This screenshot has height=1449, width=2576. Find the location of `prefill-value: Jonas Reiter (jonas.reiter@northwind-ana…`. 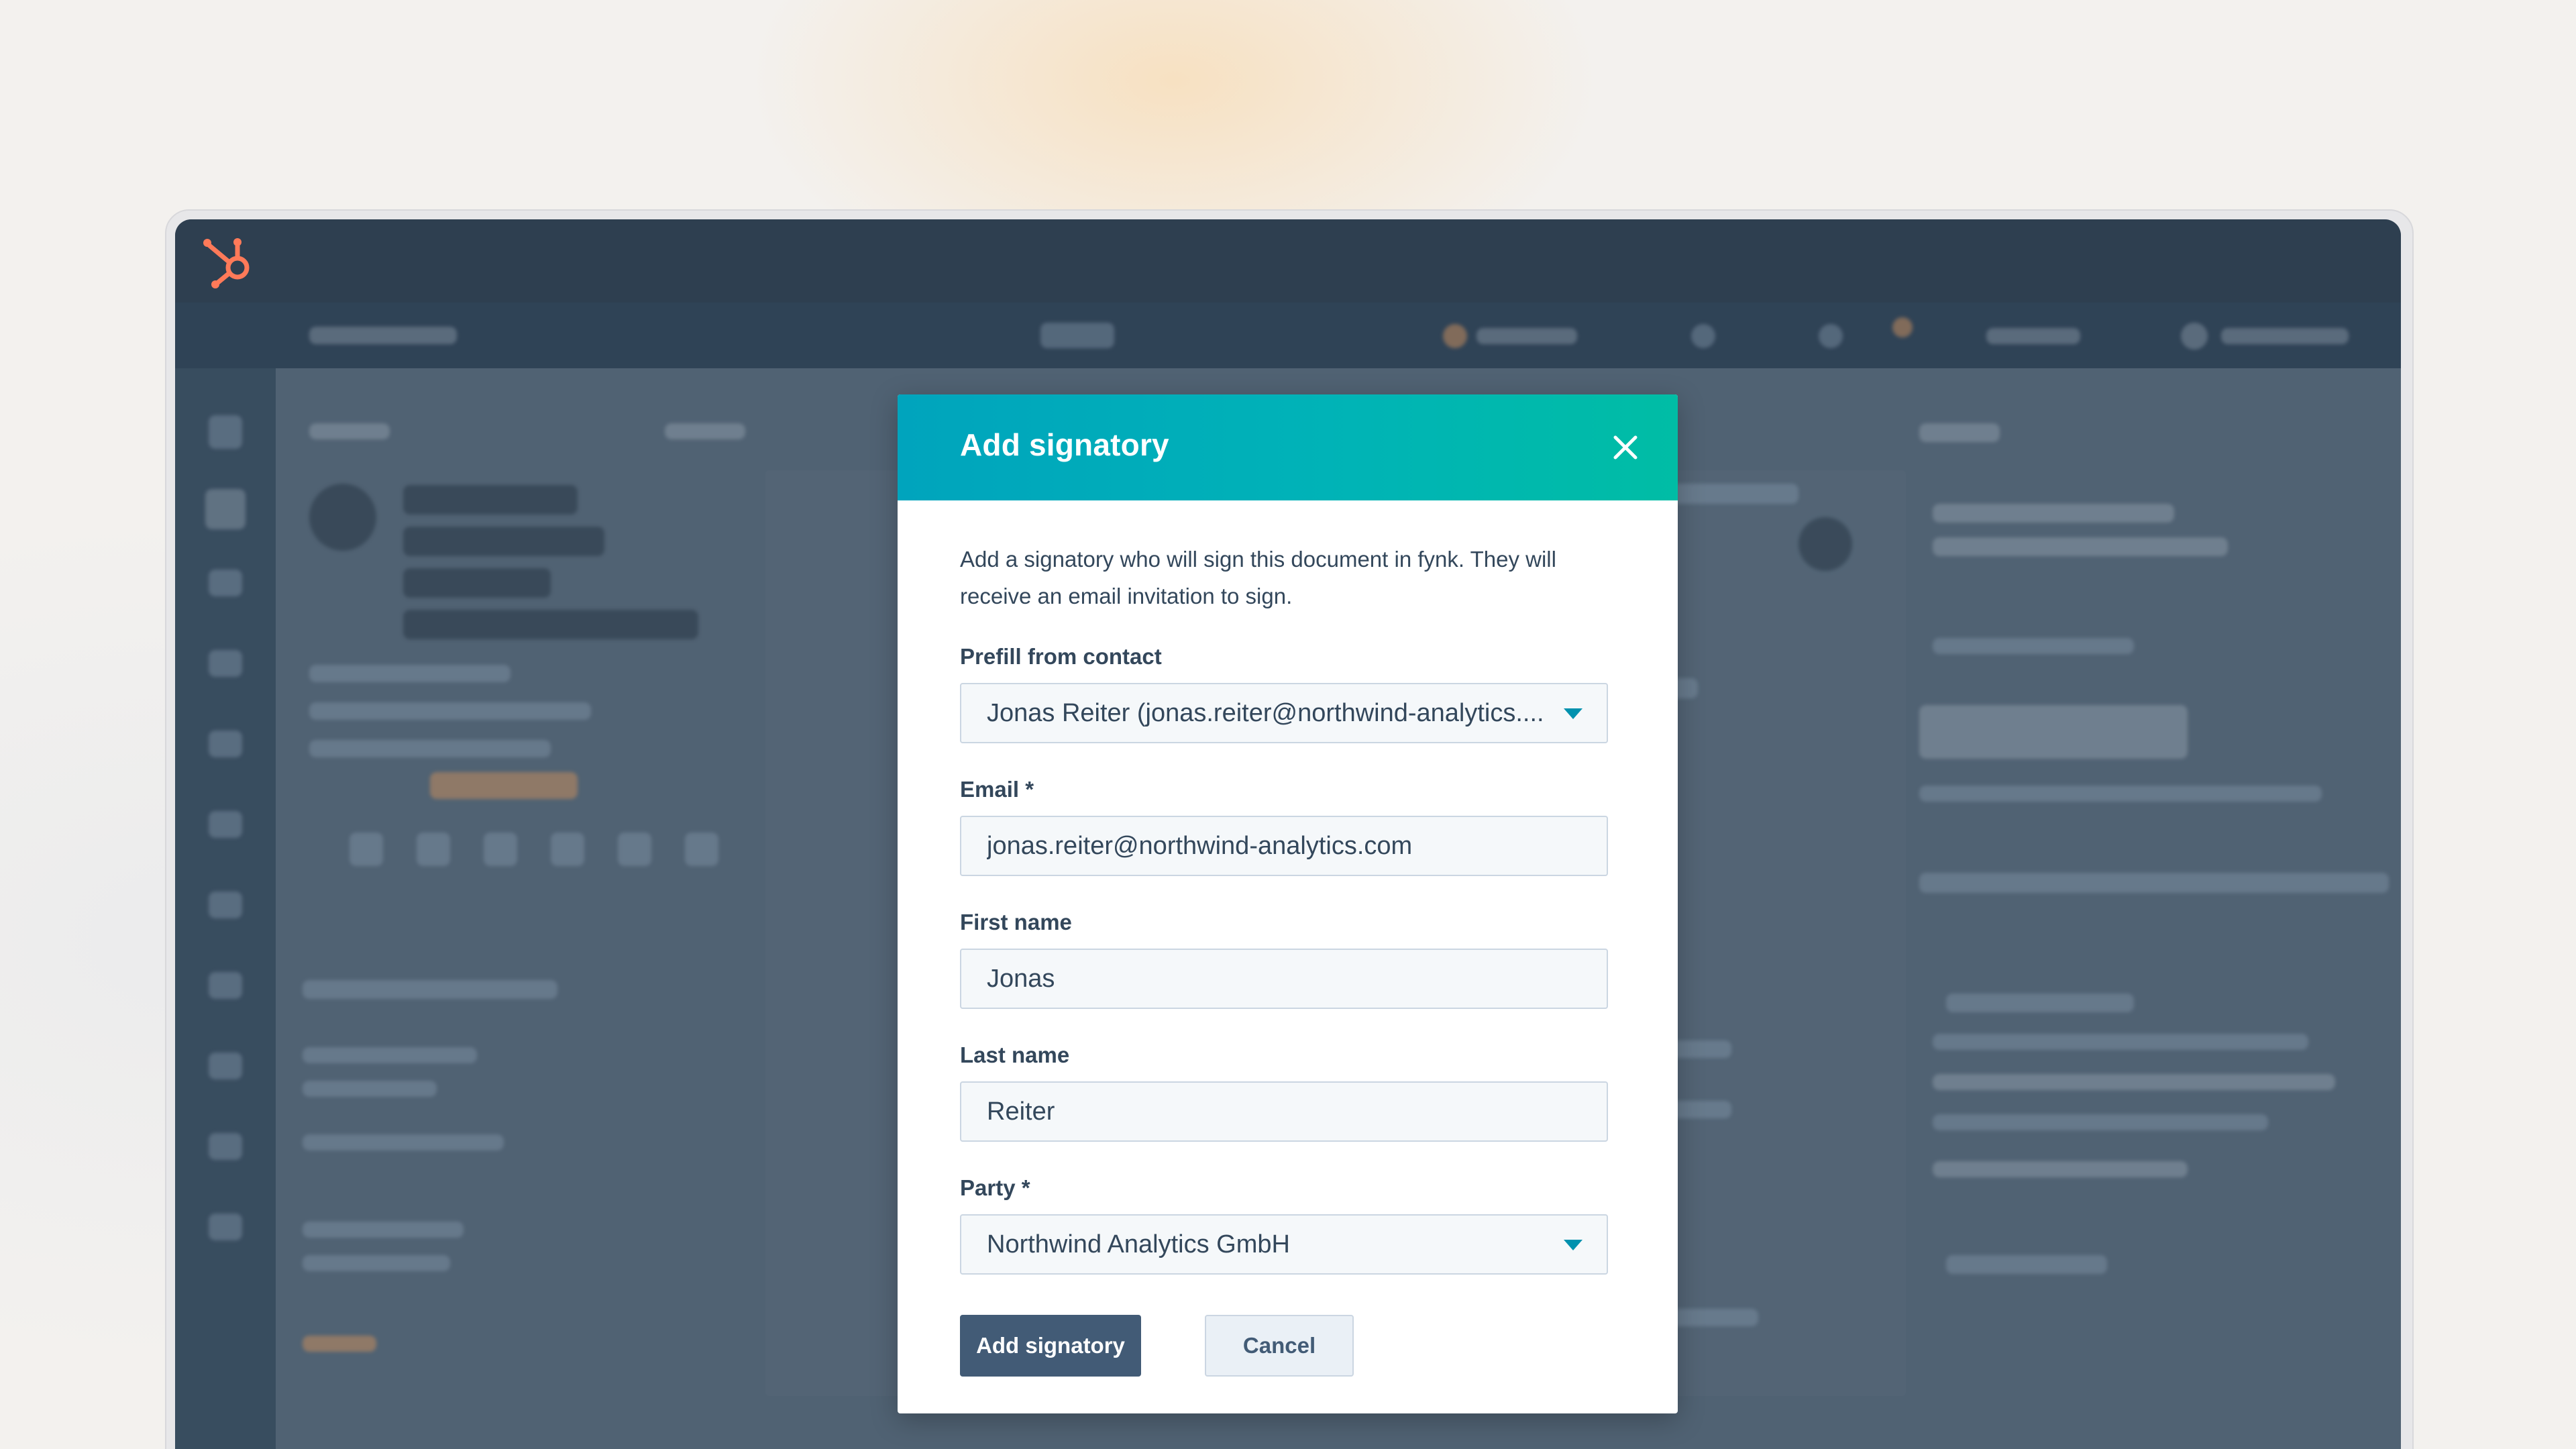

prefill-value: Jonas Reiter (jonas.reiter@northwind-ana… is located at coordinates (1265, 713).